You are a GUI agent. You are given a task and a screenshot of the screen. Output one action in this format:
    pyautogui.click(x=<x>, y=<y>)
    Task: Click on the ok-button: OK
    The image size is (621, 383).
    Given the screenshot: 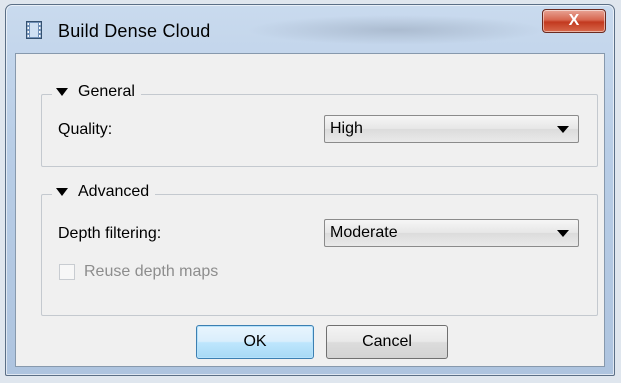 What is the action you would take?
    pyautogui.click(x=255, y=342)
    